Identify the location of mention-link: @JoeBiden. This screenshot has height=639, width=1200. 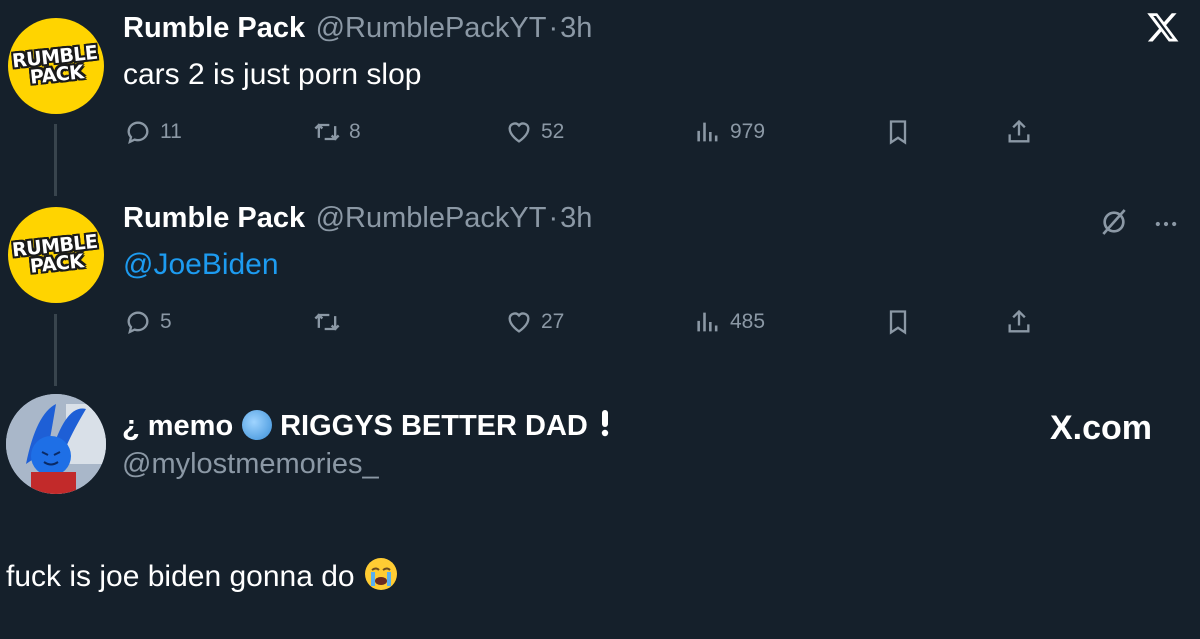
(201, 265).